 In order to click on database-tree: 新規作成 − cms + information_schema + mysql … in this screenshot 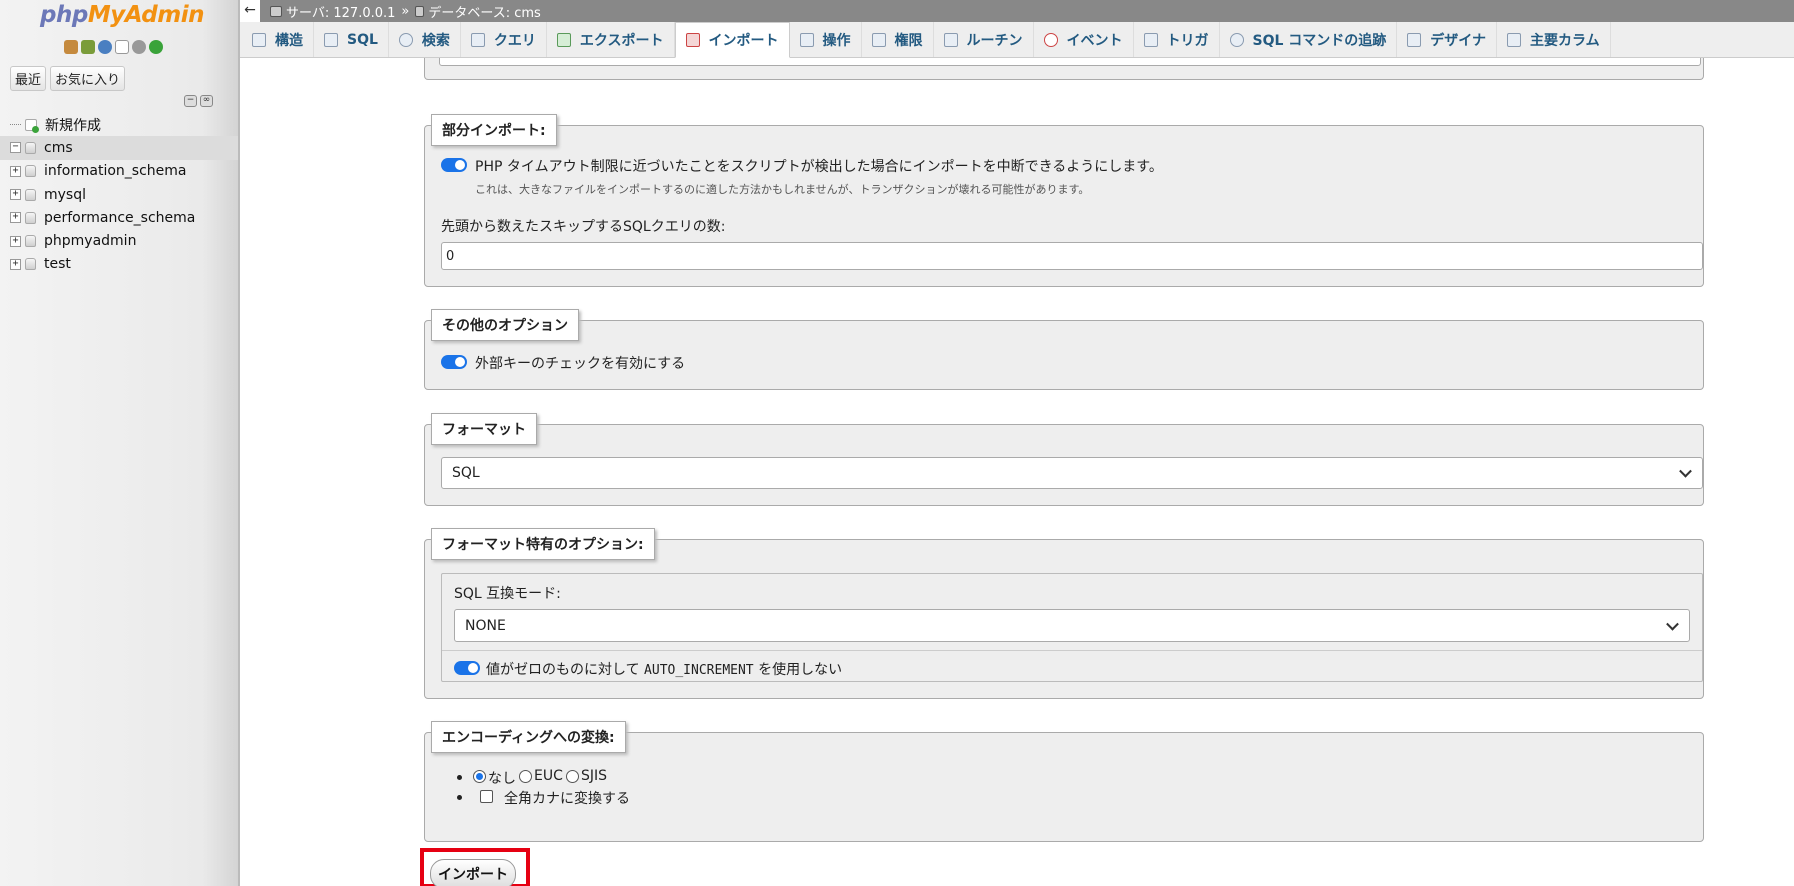, I will do `click(119, 194)`.